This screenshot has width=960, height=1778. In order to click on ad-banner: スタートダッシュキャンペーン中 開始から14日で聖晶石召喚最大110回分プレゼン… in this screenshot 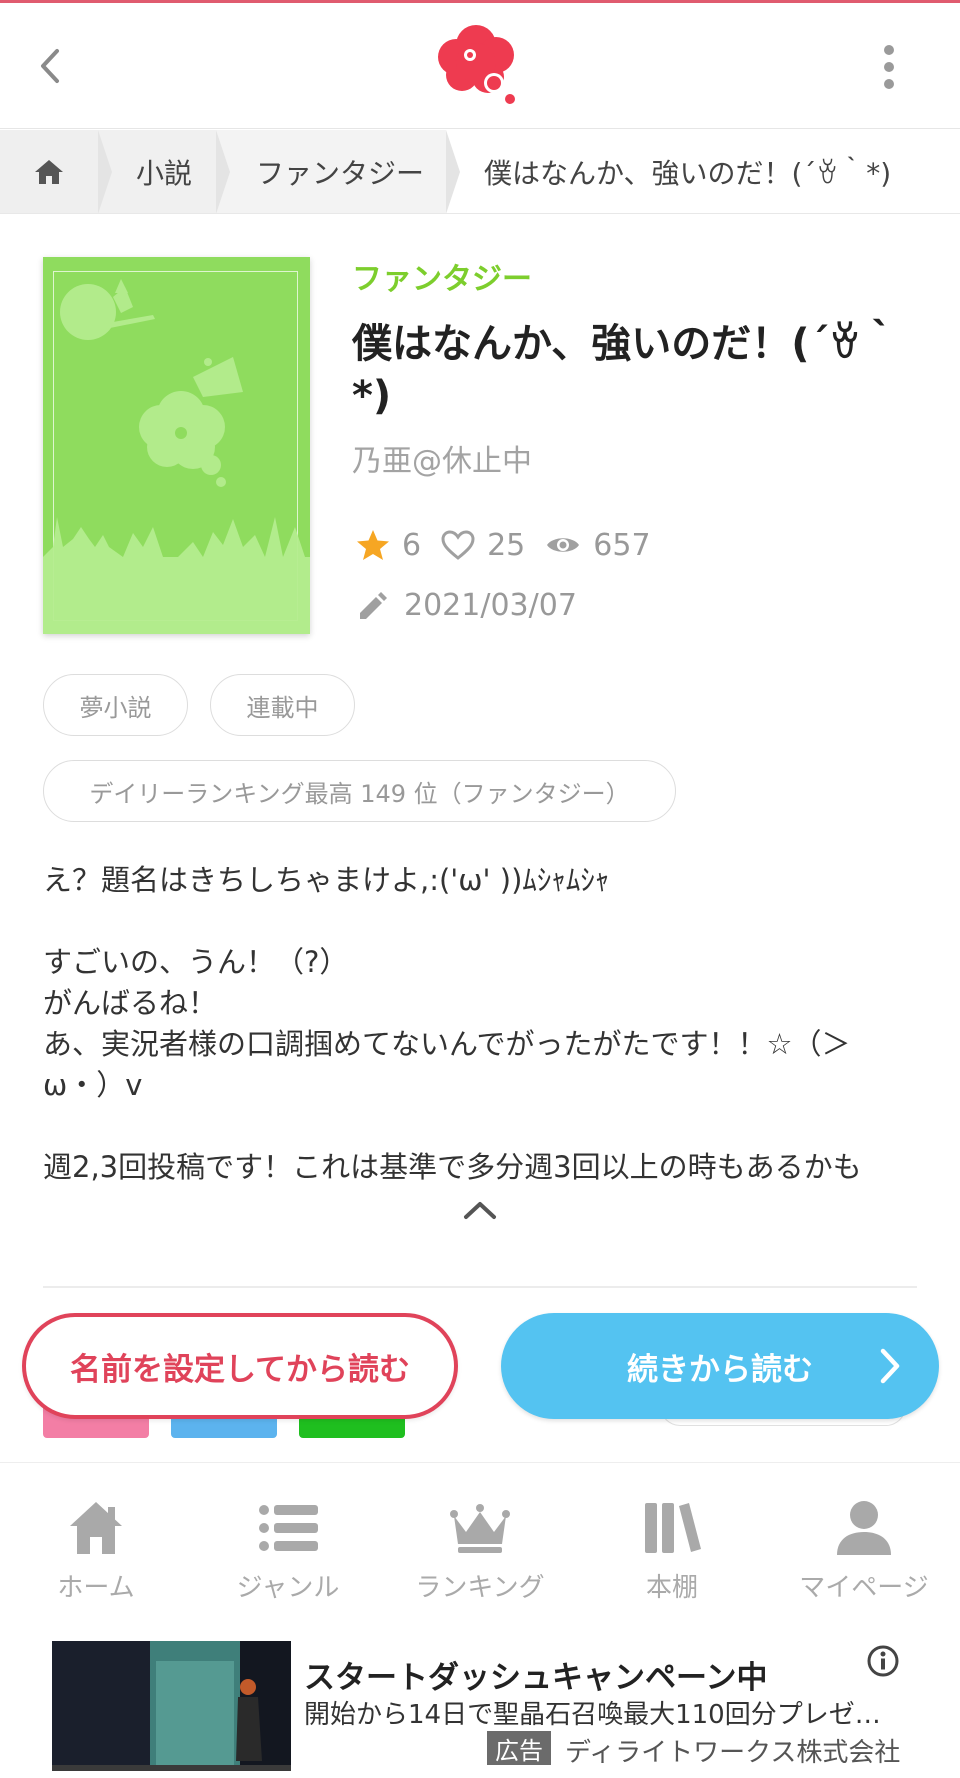, I will do `click(480, 1701)`.